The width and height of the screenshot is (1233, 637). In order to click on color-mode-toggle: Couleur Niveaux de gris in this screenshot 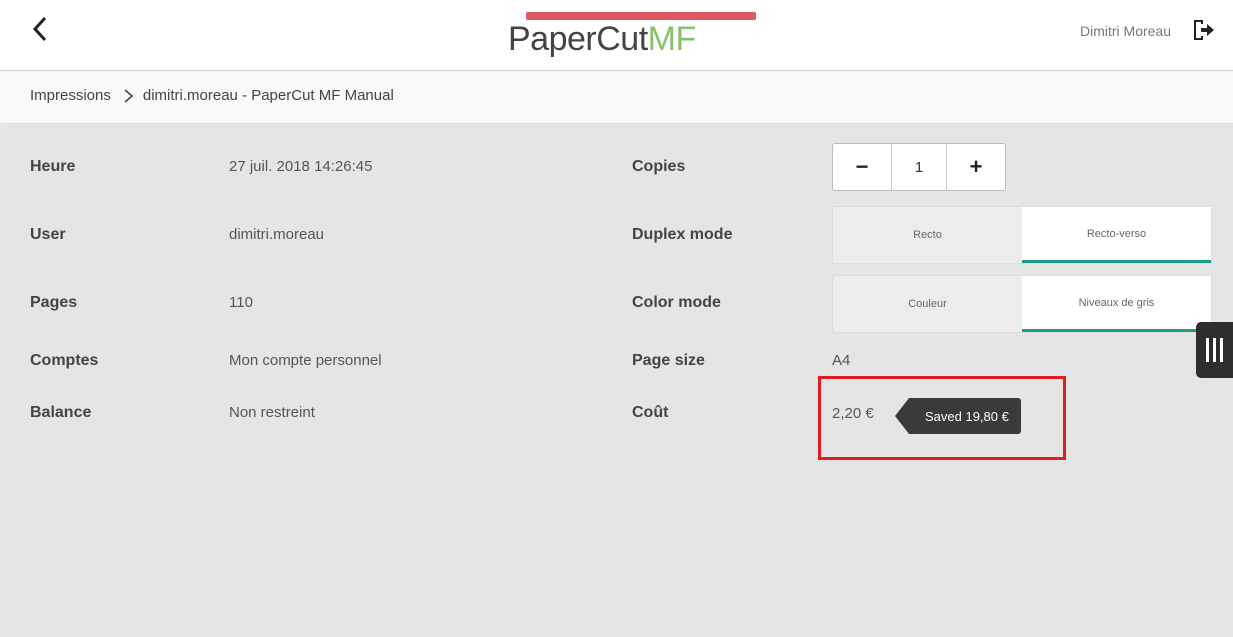, I will do `click(1022, 304)`.